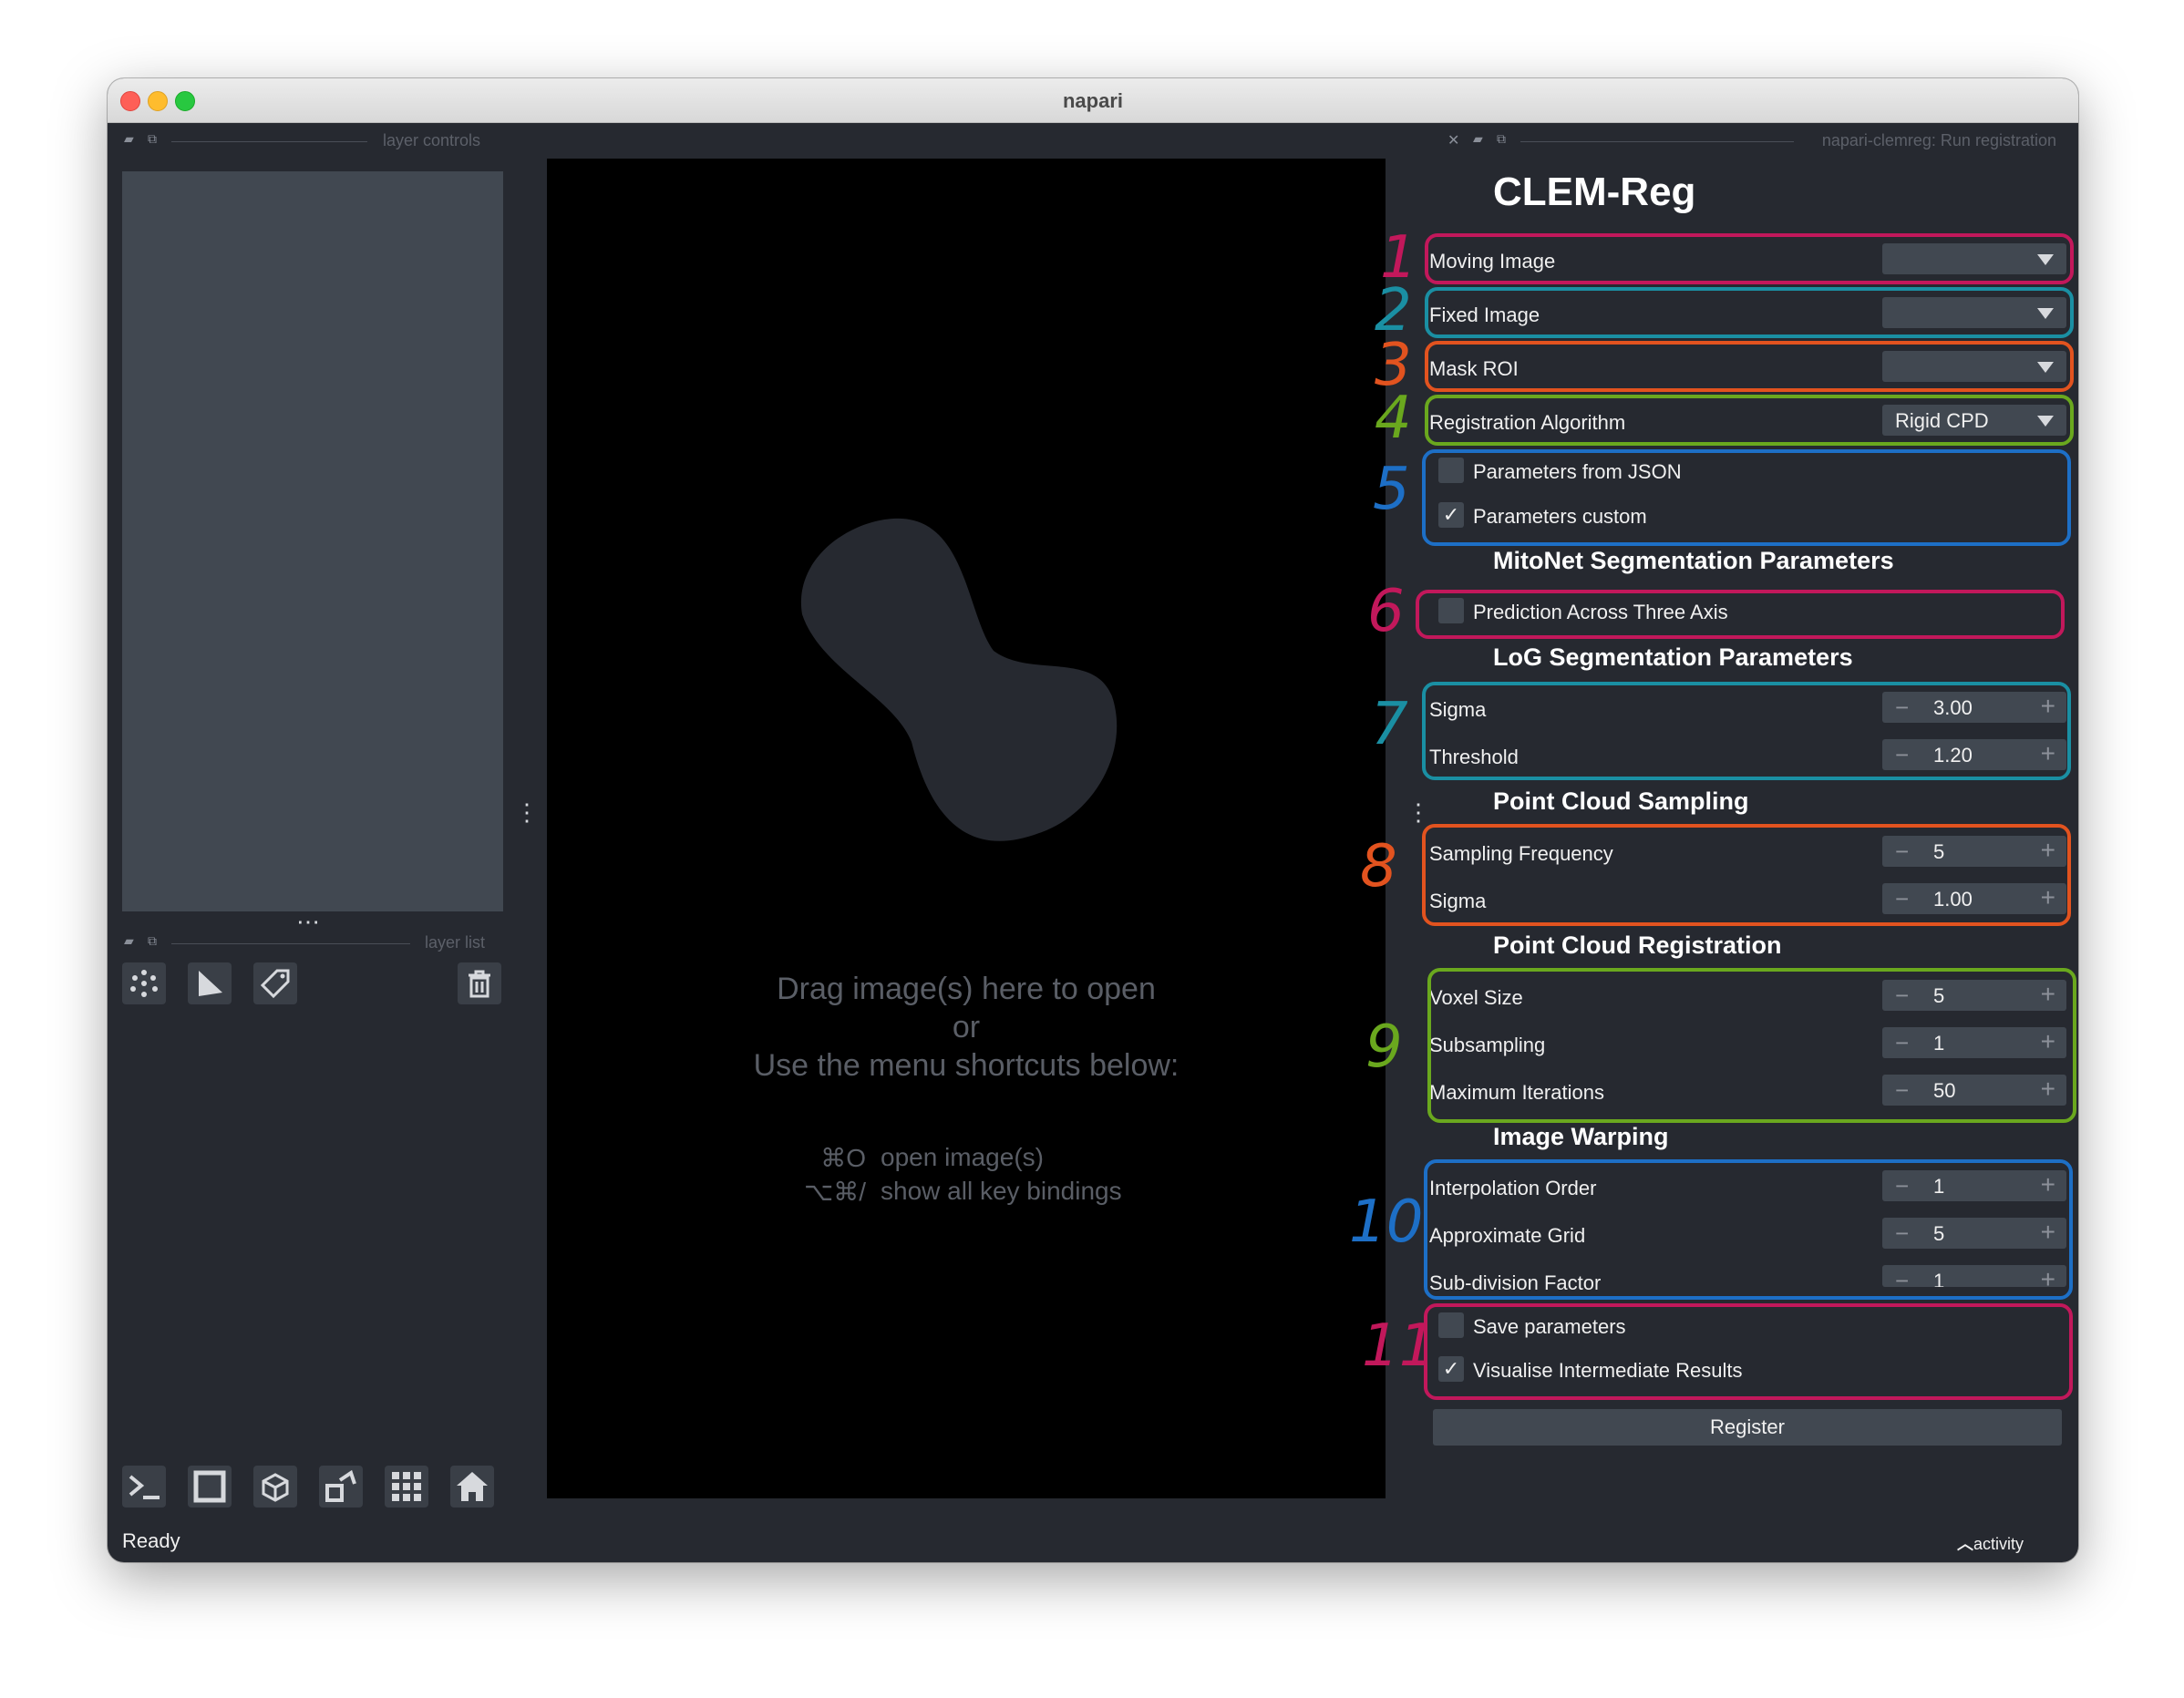  What do you see at coordinates (1002, 1191) in the screenshot?
I see `shortcut-description: show all key bindings` at bounding box center [1002, 1191].